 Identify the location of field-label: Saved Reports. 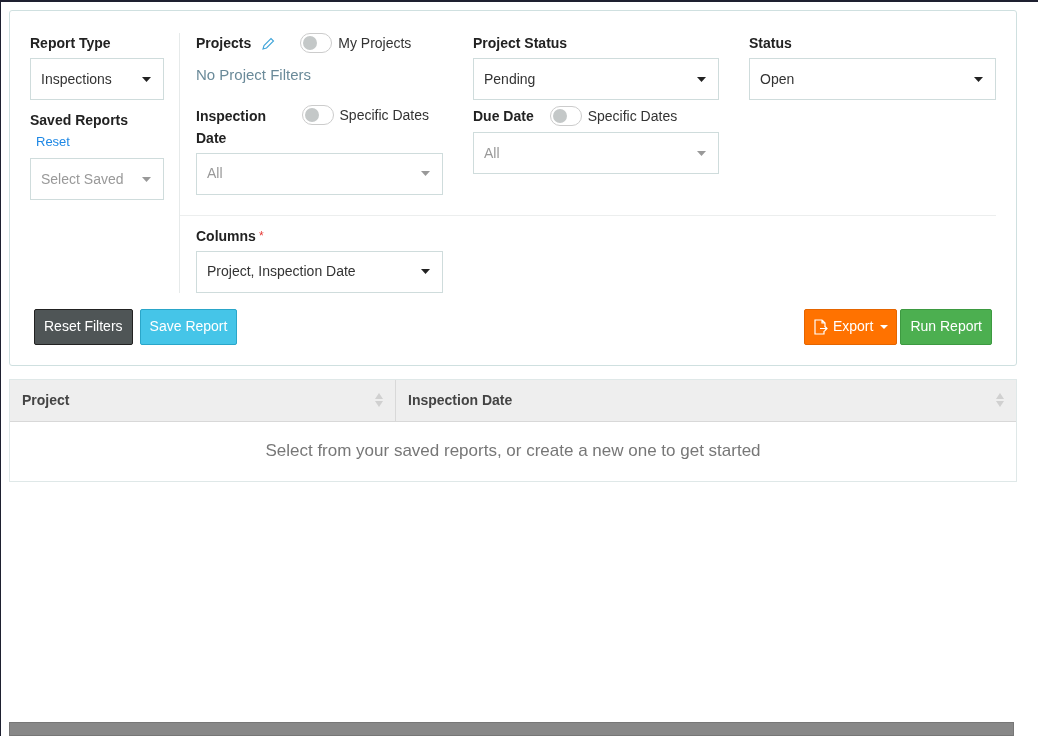
(80, 120).